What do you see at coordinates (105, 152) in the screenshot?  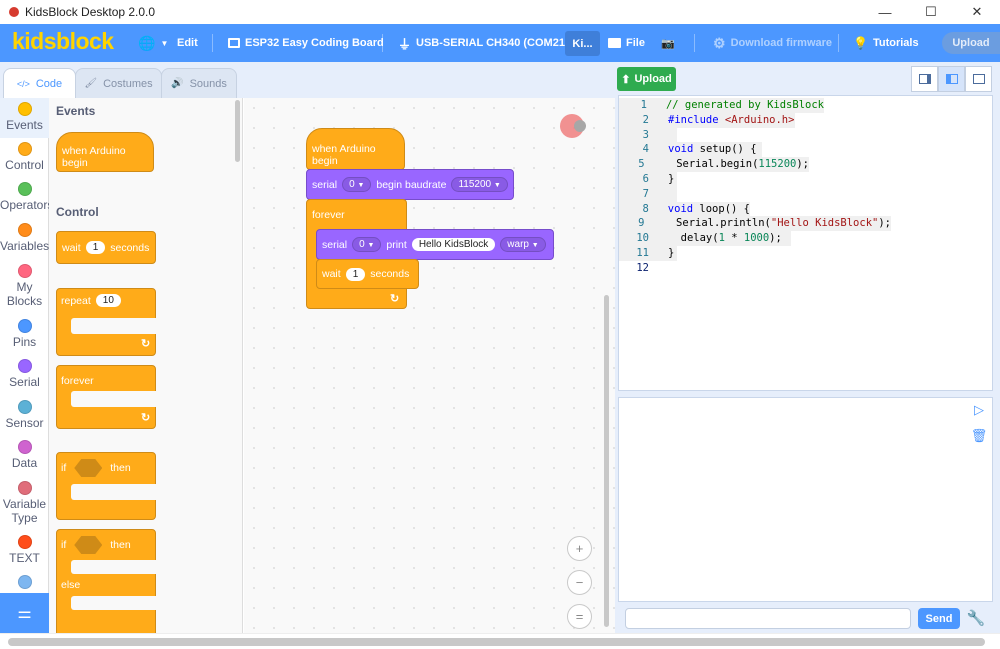 I see `when-arduino-begin-block: when Arduino begin` at bounding box center [105, 152].